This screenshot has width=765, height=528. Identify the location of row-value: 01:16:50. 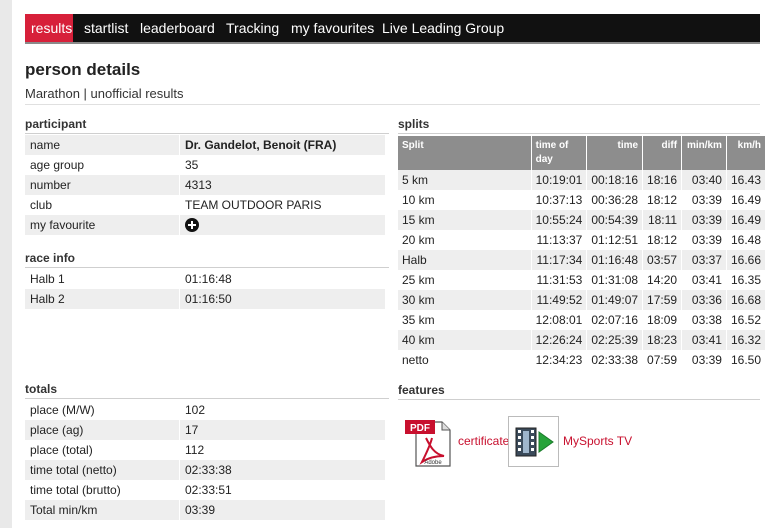
(282, 299).